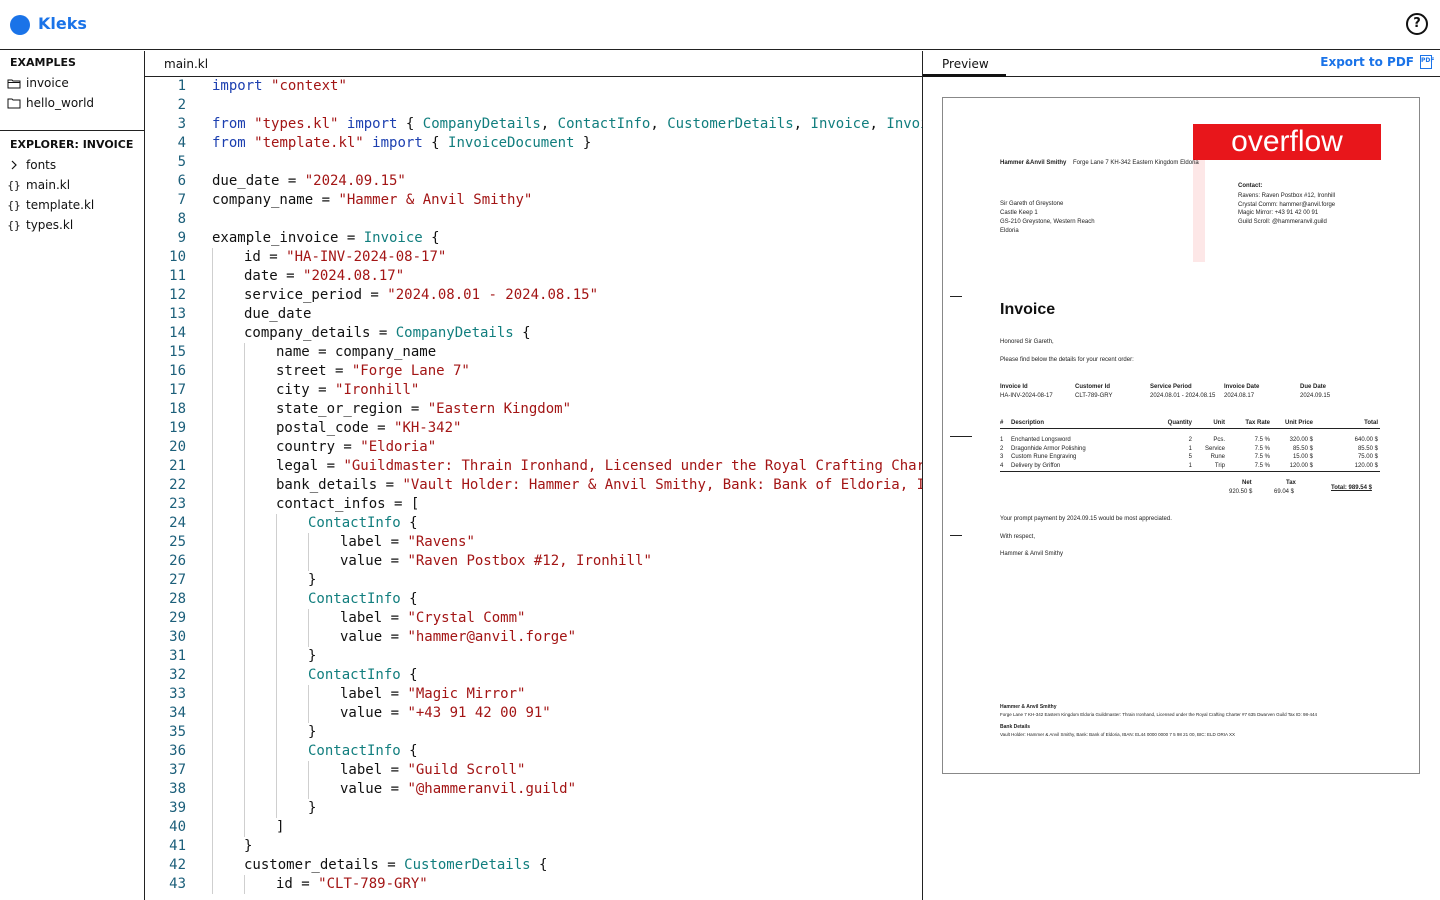  I want to click on line-number: 20, so click(177, 447).